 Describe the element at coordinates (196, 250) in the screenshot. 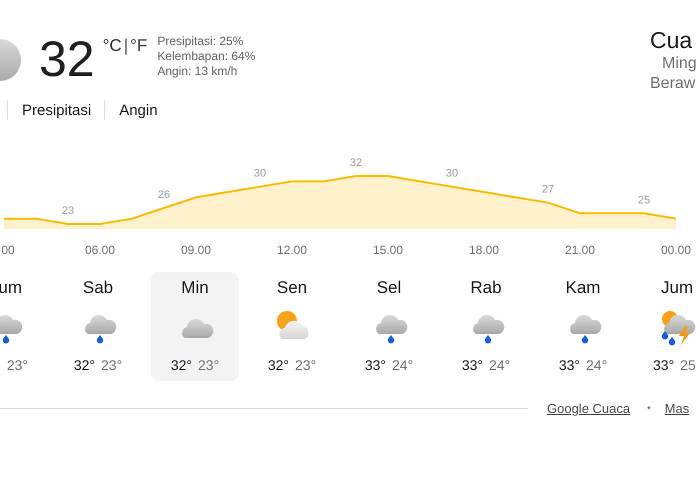

I see `time-label: 09.00` at that location.